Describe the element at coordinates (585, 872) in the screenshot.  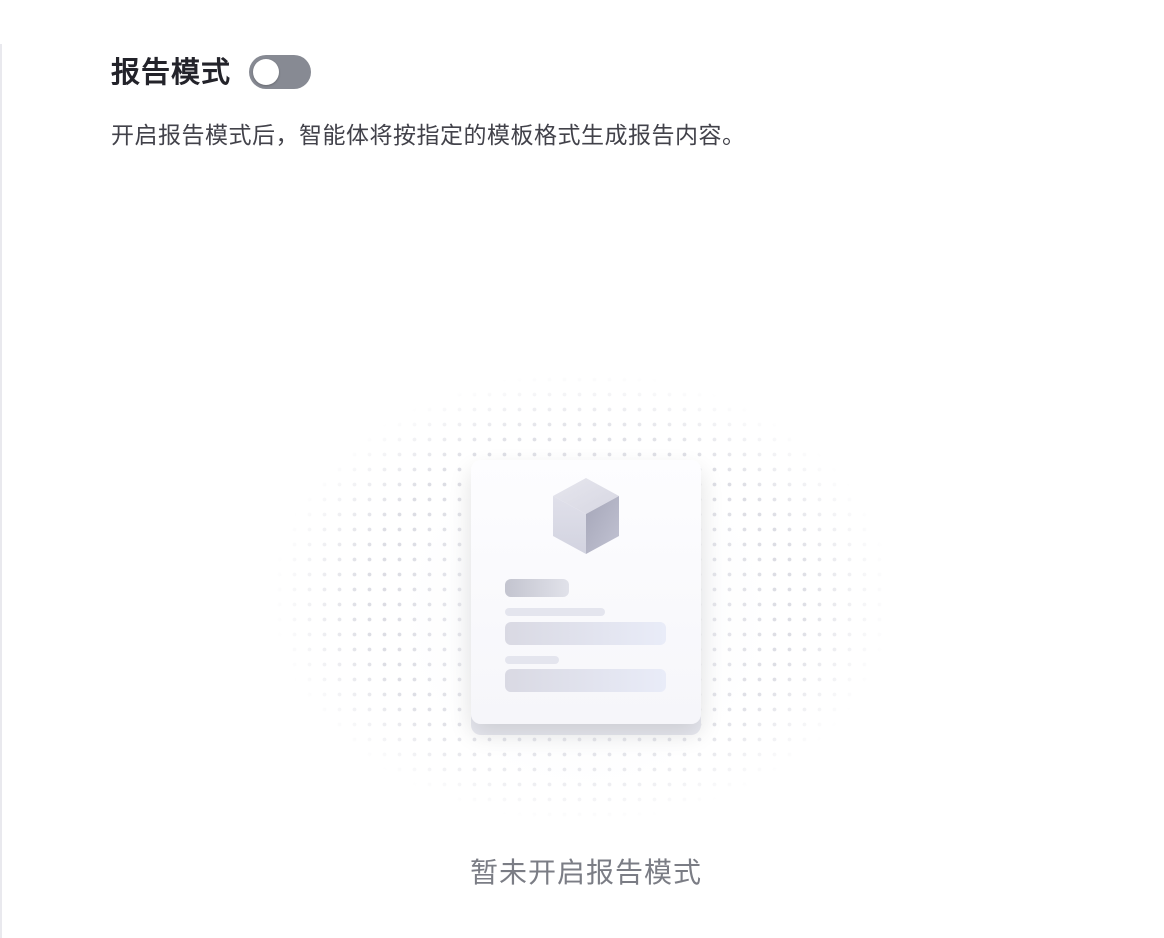
I see `empty-state-message: 暂未开启报告模式` at that location.